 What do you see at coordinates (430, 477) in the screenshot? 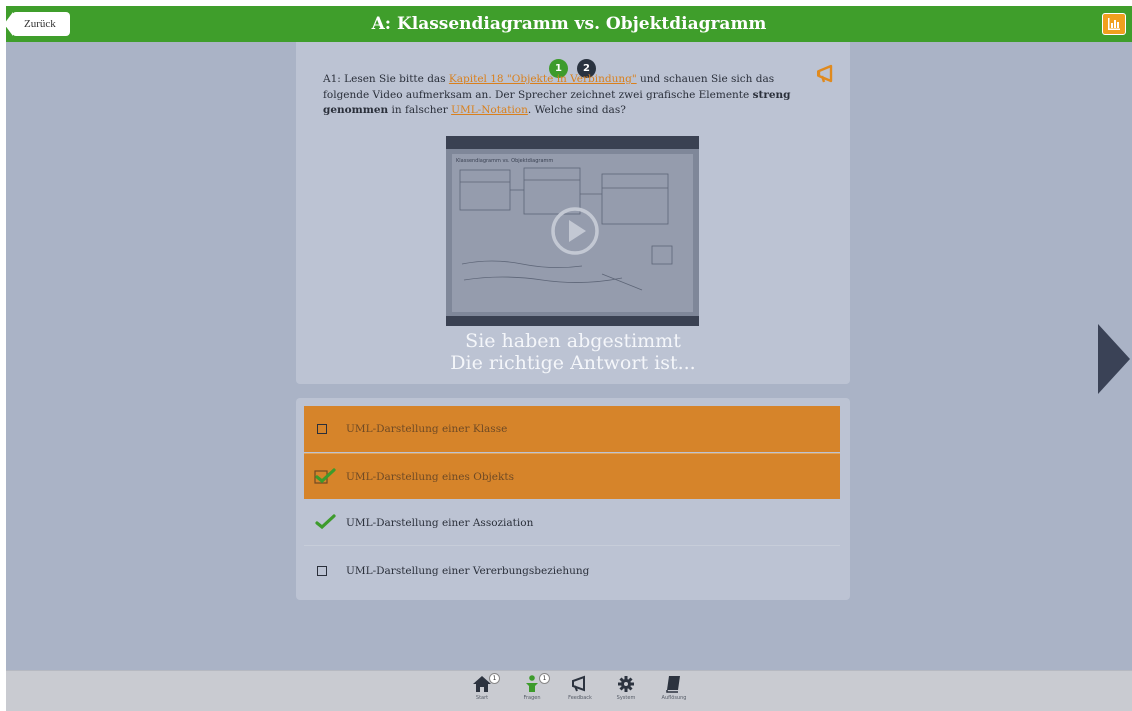
I see `answer-label: UML-Darstellung eines Objekts` at bounding box center [430, 477].